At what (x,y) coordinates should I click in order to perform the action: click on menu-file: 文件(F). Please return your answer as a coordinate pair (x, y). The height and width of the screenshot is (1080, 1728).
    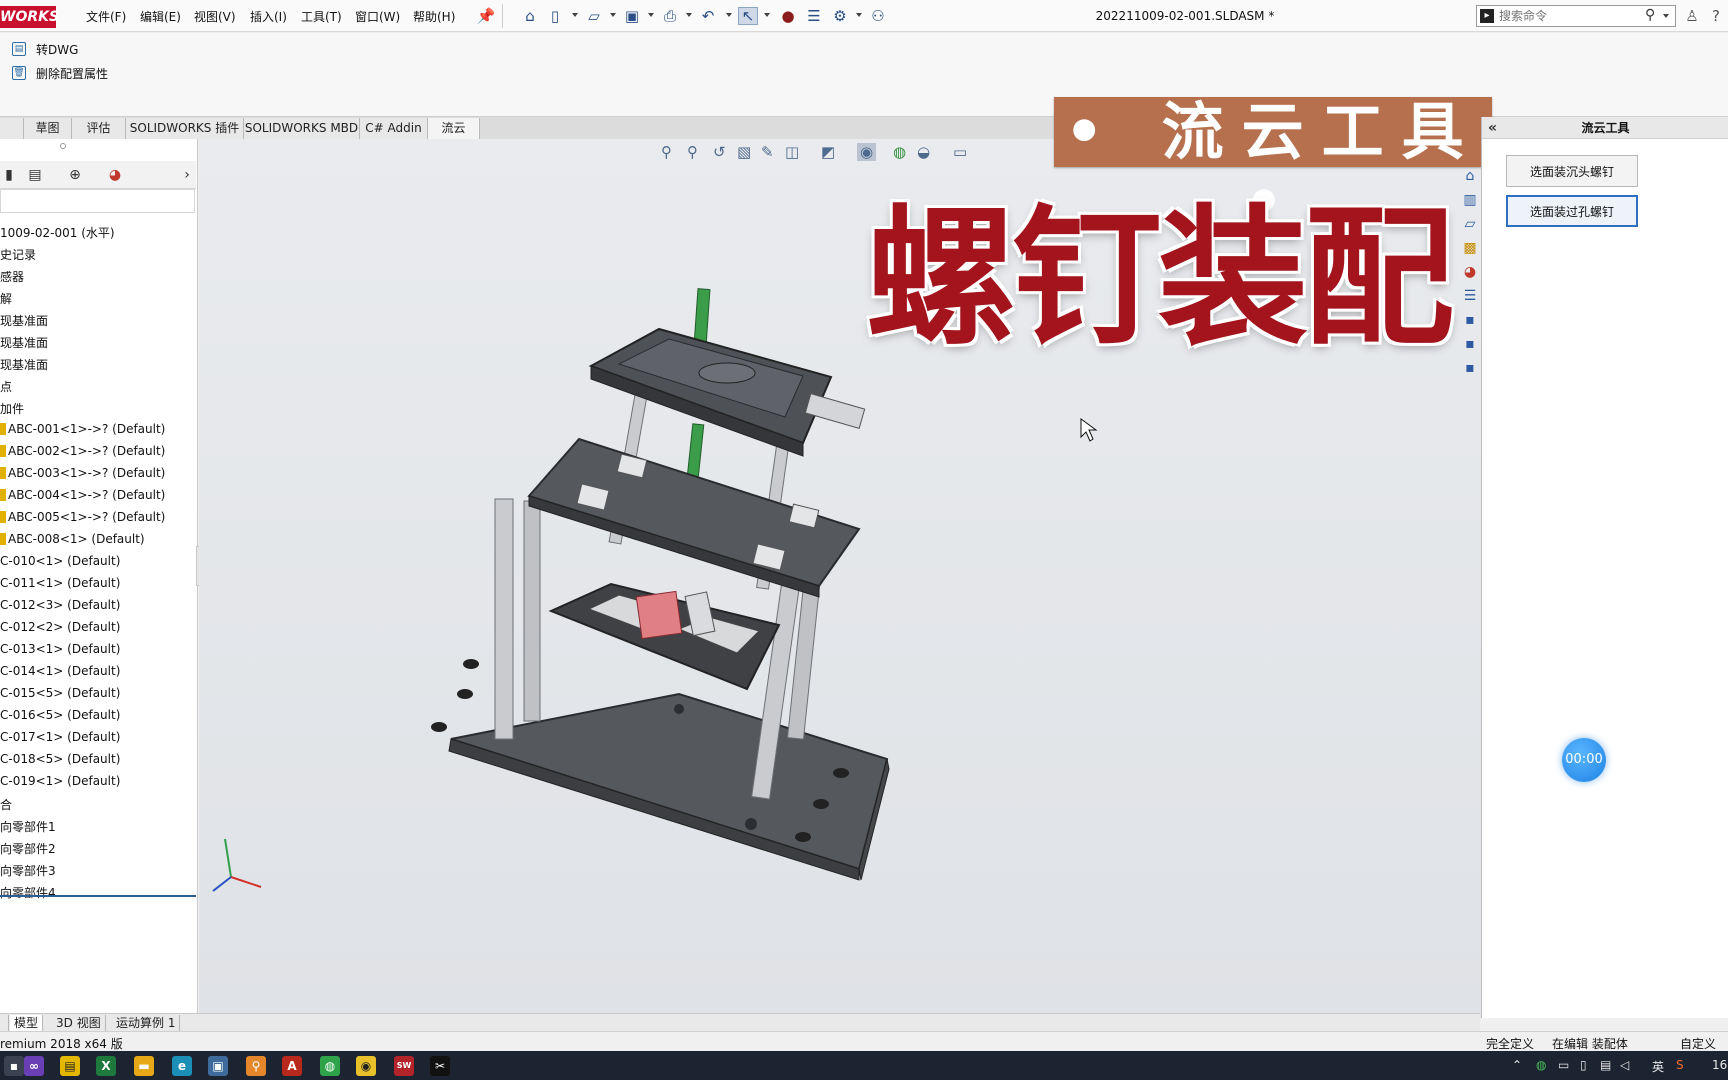
    Looking at the image, I should click on (106, 16).